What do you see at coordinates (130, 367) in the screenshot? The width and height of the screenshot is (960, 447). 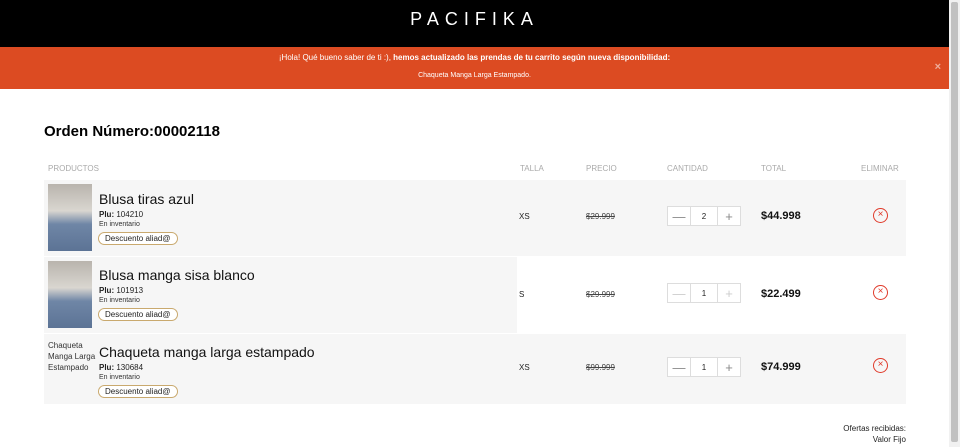 I see `plu-value: 130684` at bounding box center [130, 367].